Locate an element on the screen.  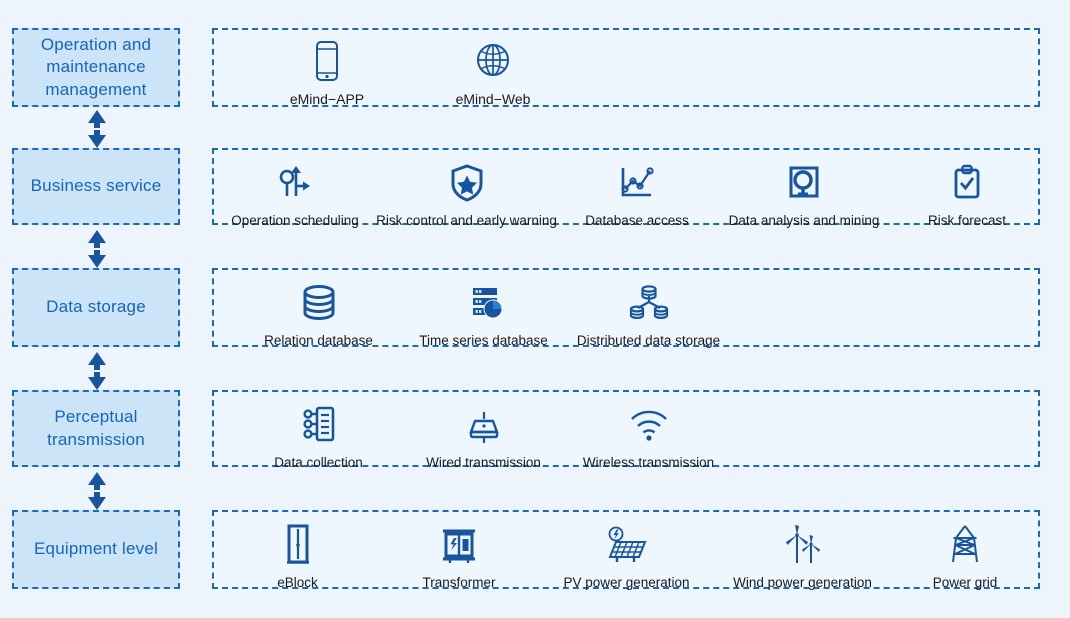
item-data-collection: Data collection is located at coordinates (318, 436).